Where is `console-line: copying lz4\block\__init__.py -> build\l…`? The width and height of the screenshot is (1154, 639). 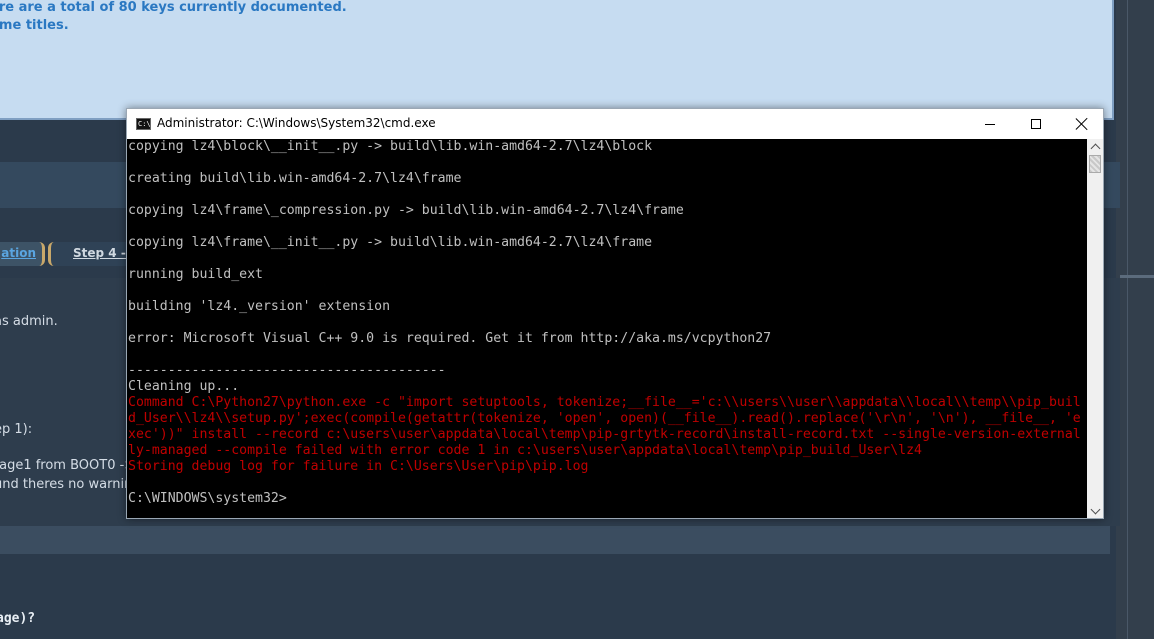
console-line: copying lz4\block\__init__.py -> build\l… is located at coordinates (390, 146).